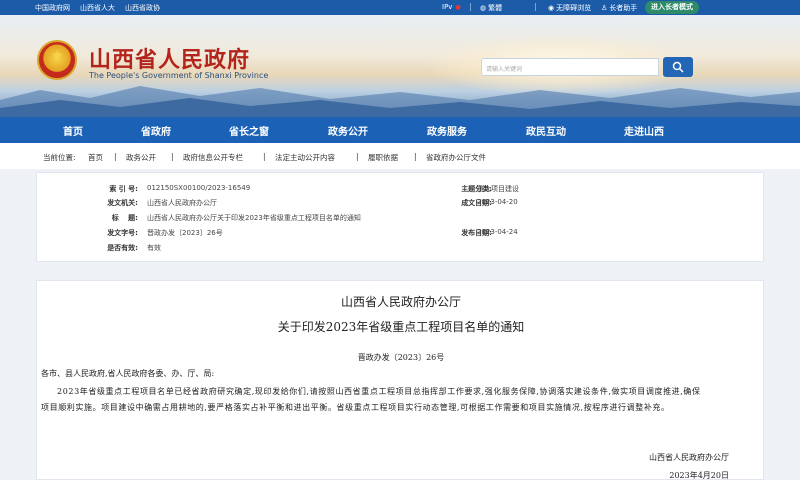 This screenshot has height=480, width=800. I want to click on nav-home: 首页, so click(73, 130).